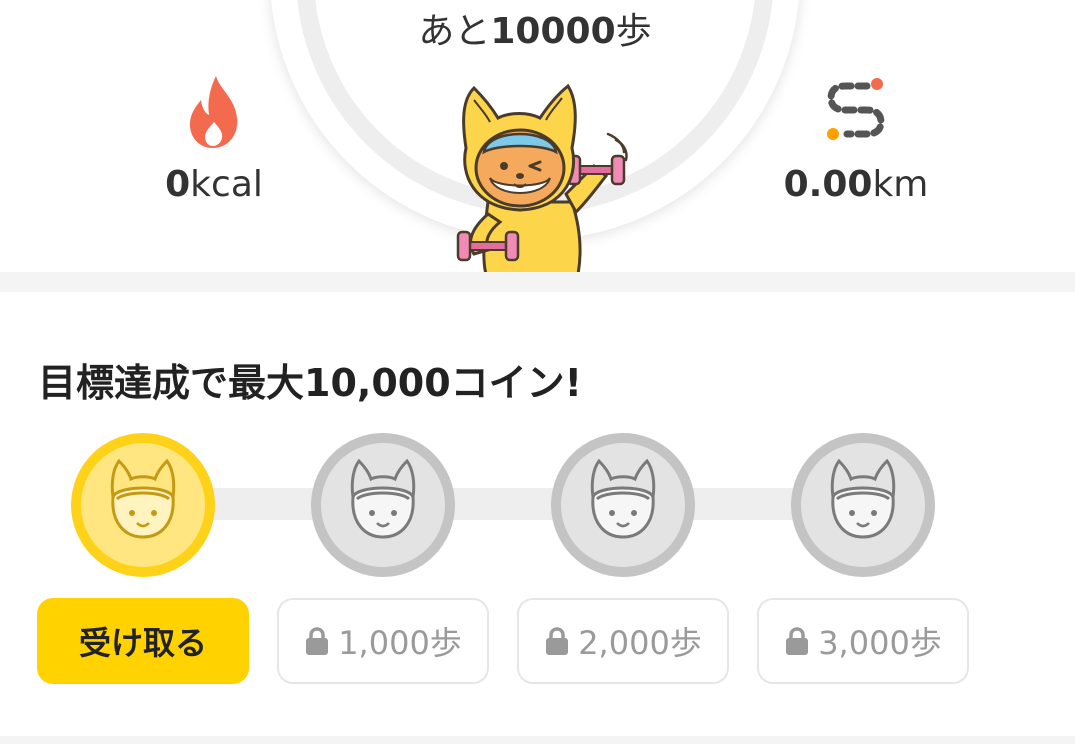 This screenshot has height=744, width=1075. I want to click on distance-stat: 0.00km, so click(856, 138).